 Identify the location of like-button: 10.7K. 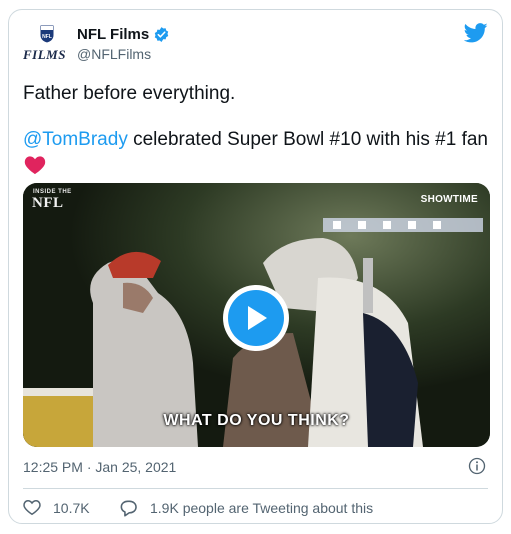
(56, 507).